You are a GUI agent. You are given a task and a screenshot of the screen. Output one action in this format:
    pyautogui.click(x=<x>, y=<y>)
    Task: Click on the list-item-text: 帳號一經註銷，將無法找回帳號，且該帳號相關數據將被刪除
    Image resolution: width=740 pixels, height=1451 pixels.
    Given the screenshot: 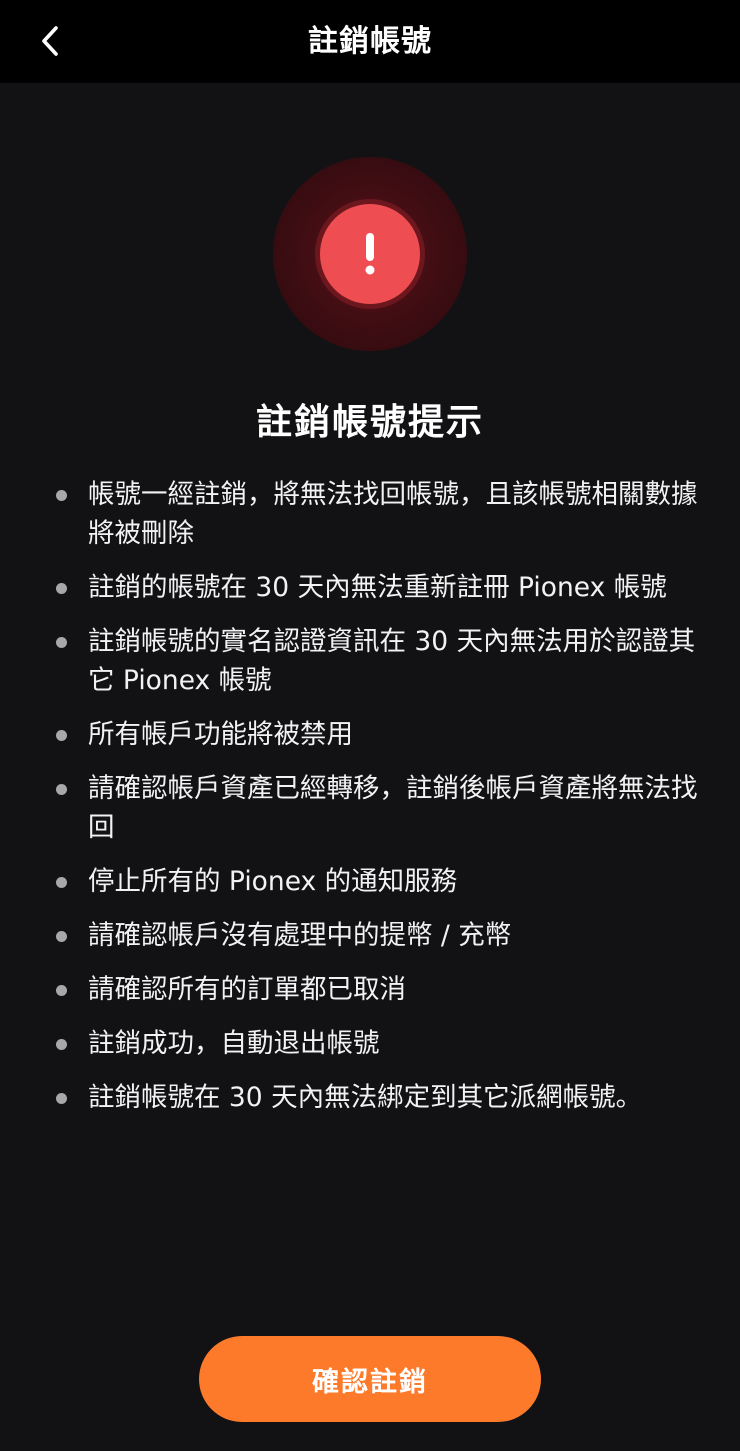 What is the action you would take?
    pyautogui.click(x=393, y=514)
    